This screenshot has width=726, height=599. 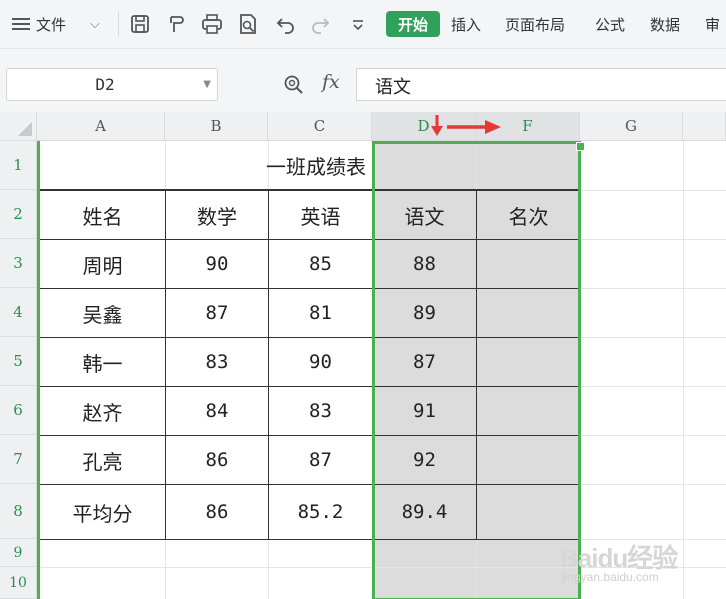 I want to click on column-header-a: A, so click(x=101, y=126).